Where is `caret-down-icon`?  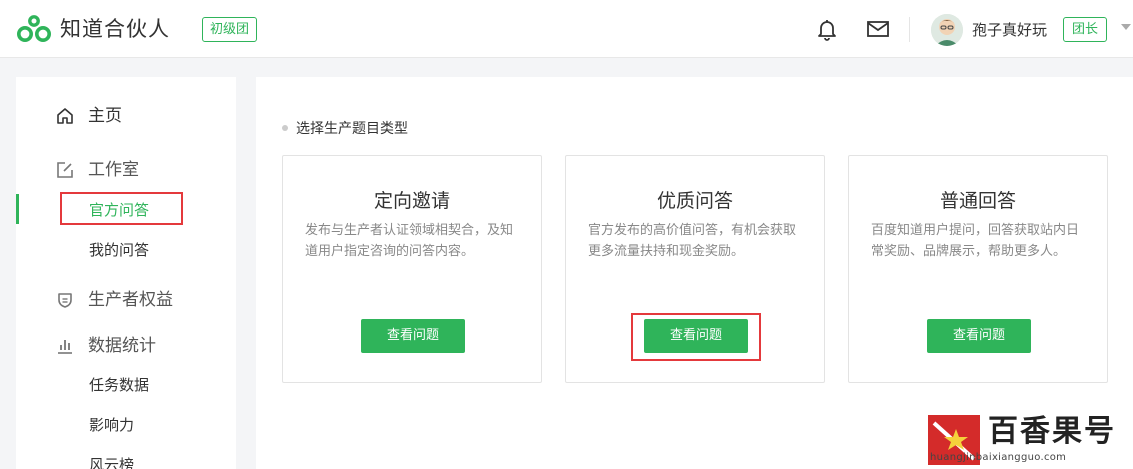 caret-down-icon is located at coordinates (1126, 27).